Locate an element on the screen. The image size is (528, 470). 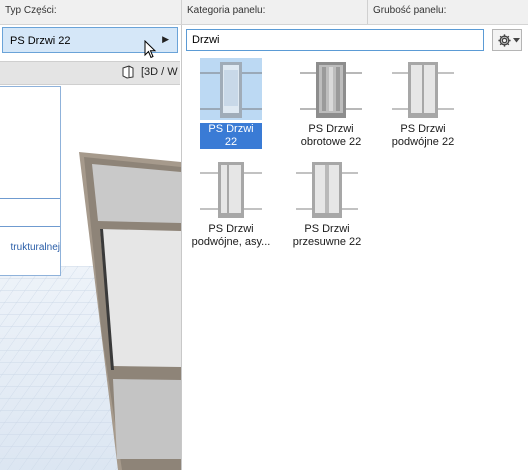
header-part-type: Typ Części: is located at coordinates (31, 10).